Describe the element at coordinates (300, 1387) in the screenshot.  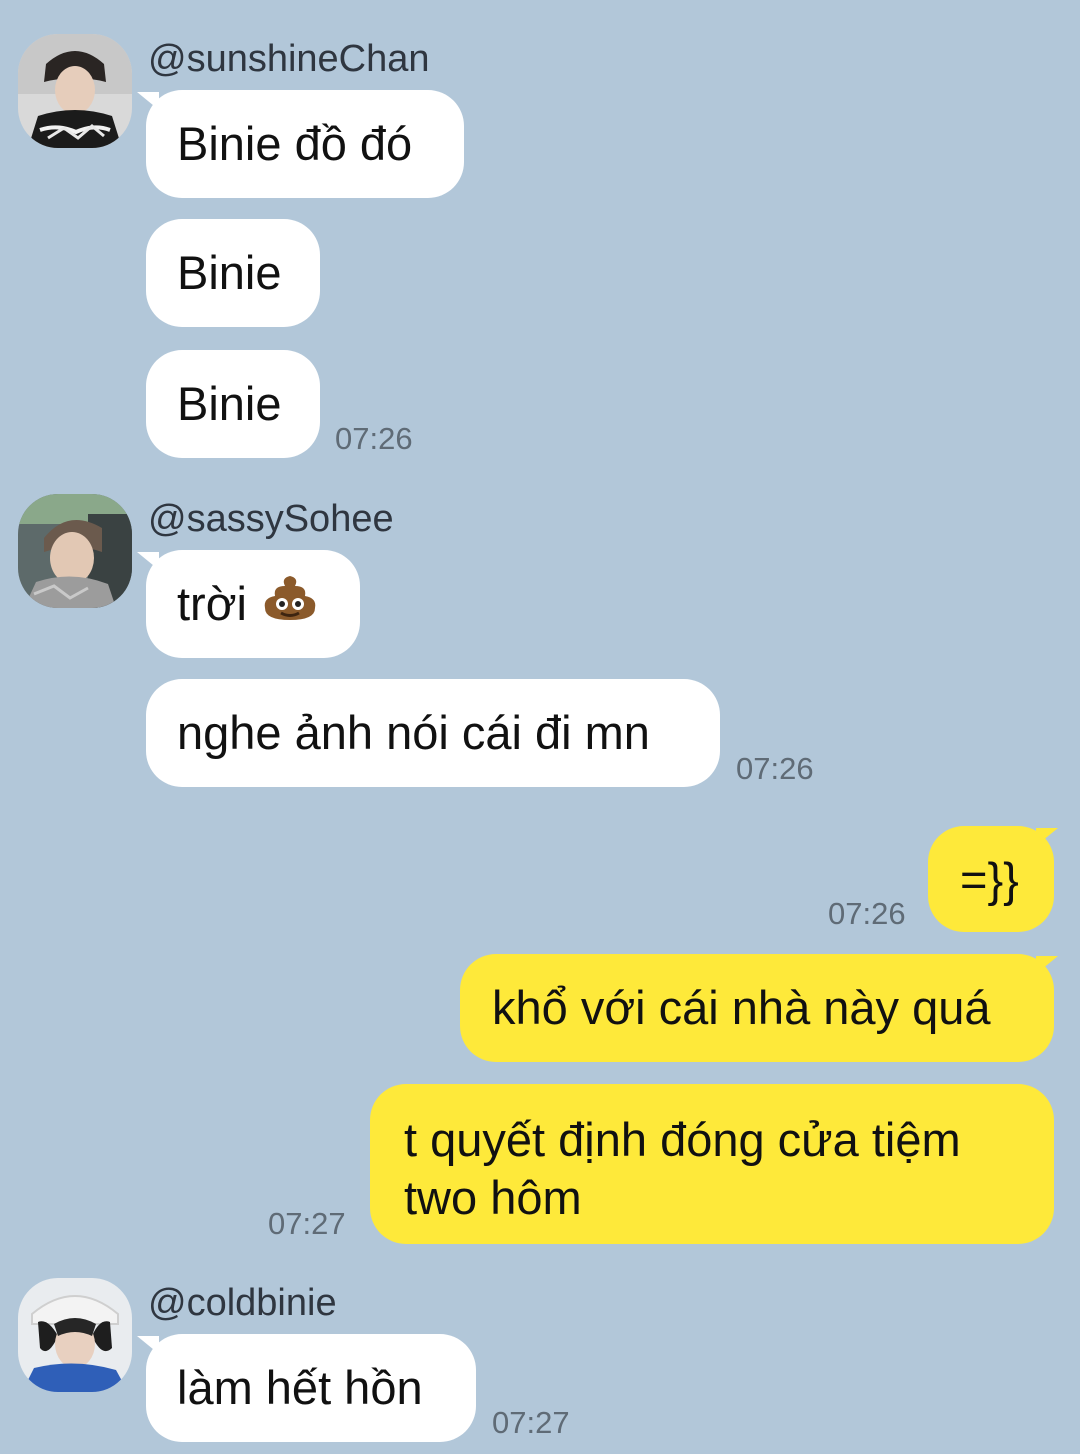
I see `message-text: làm hết hồn` at that location.